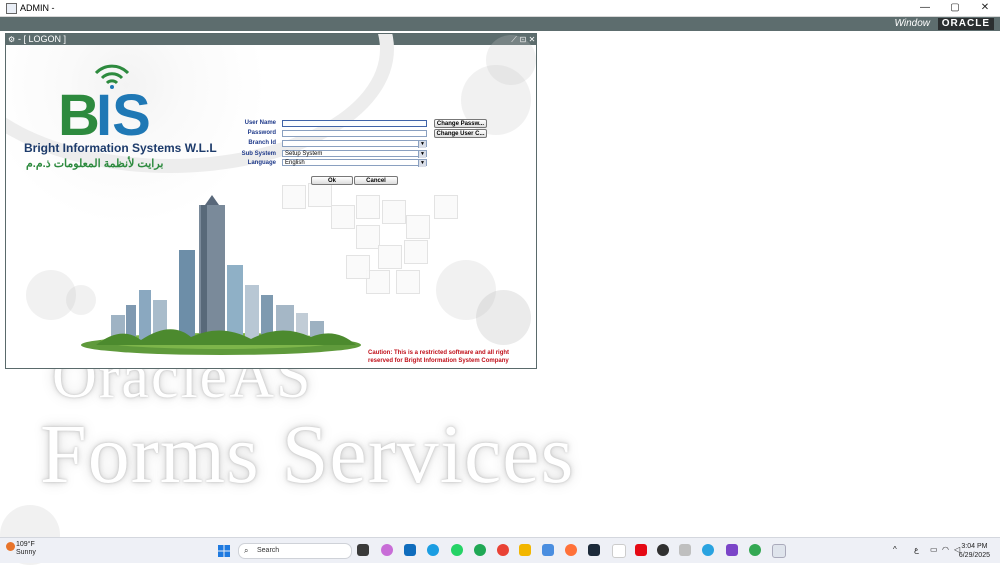  What do you see at coordinates (755, 550) in the screenshot?
I see `chrome-profile-icon` at bounding box center [755, 550].